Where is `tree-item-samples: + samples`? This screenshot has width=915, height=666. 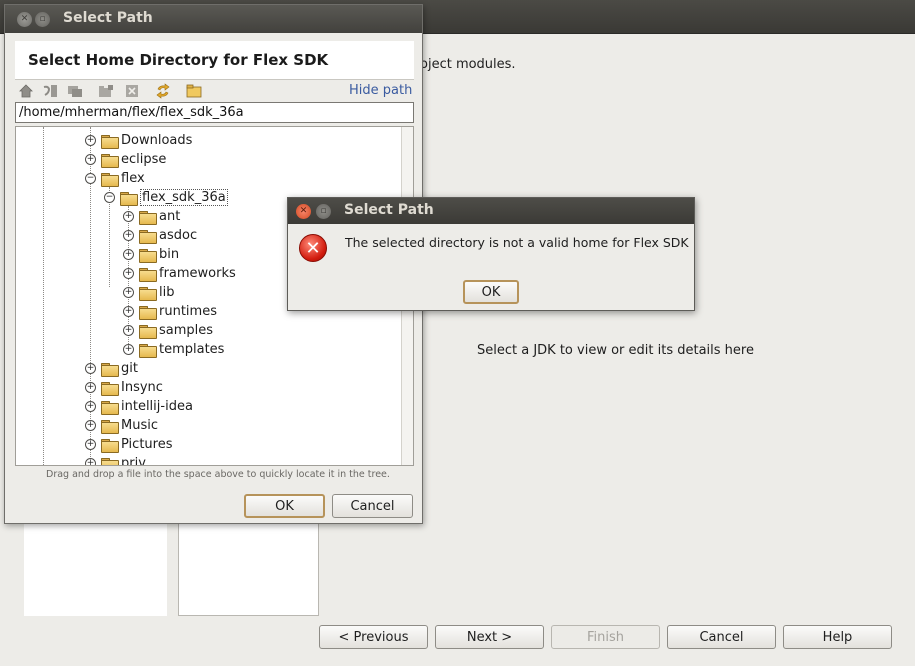
tree-item-samples: + samples is located at coordinates (168, 330).